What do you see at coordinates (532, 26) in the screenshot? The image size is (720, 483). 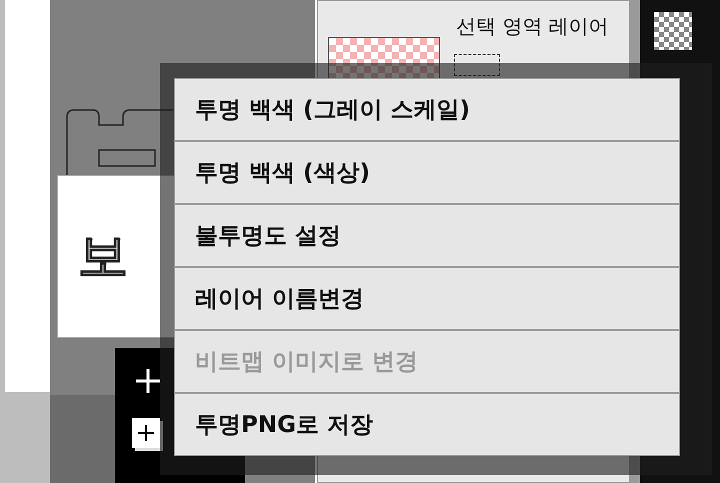 I see `layer-title: 선택 영역 레이어` at bounding box center [532, 26].